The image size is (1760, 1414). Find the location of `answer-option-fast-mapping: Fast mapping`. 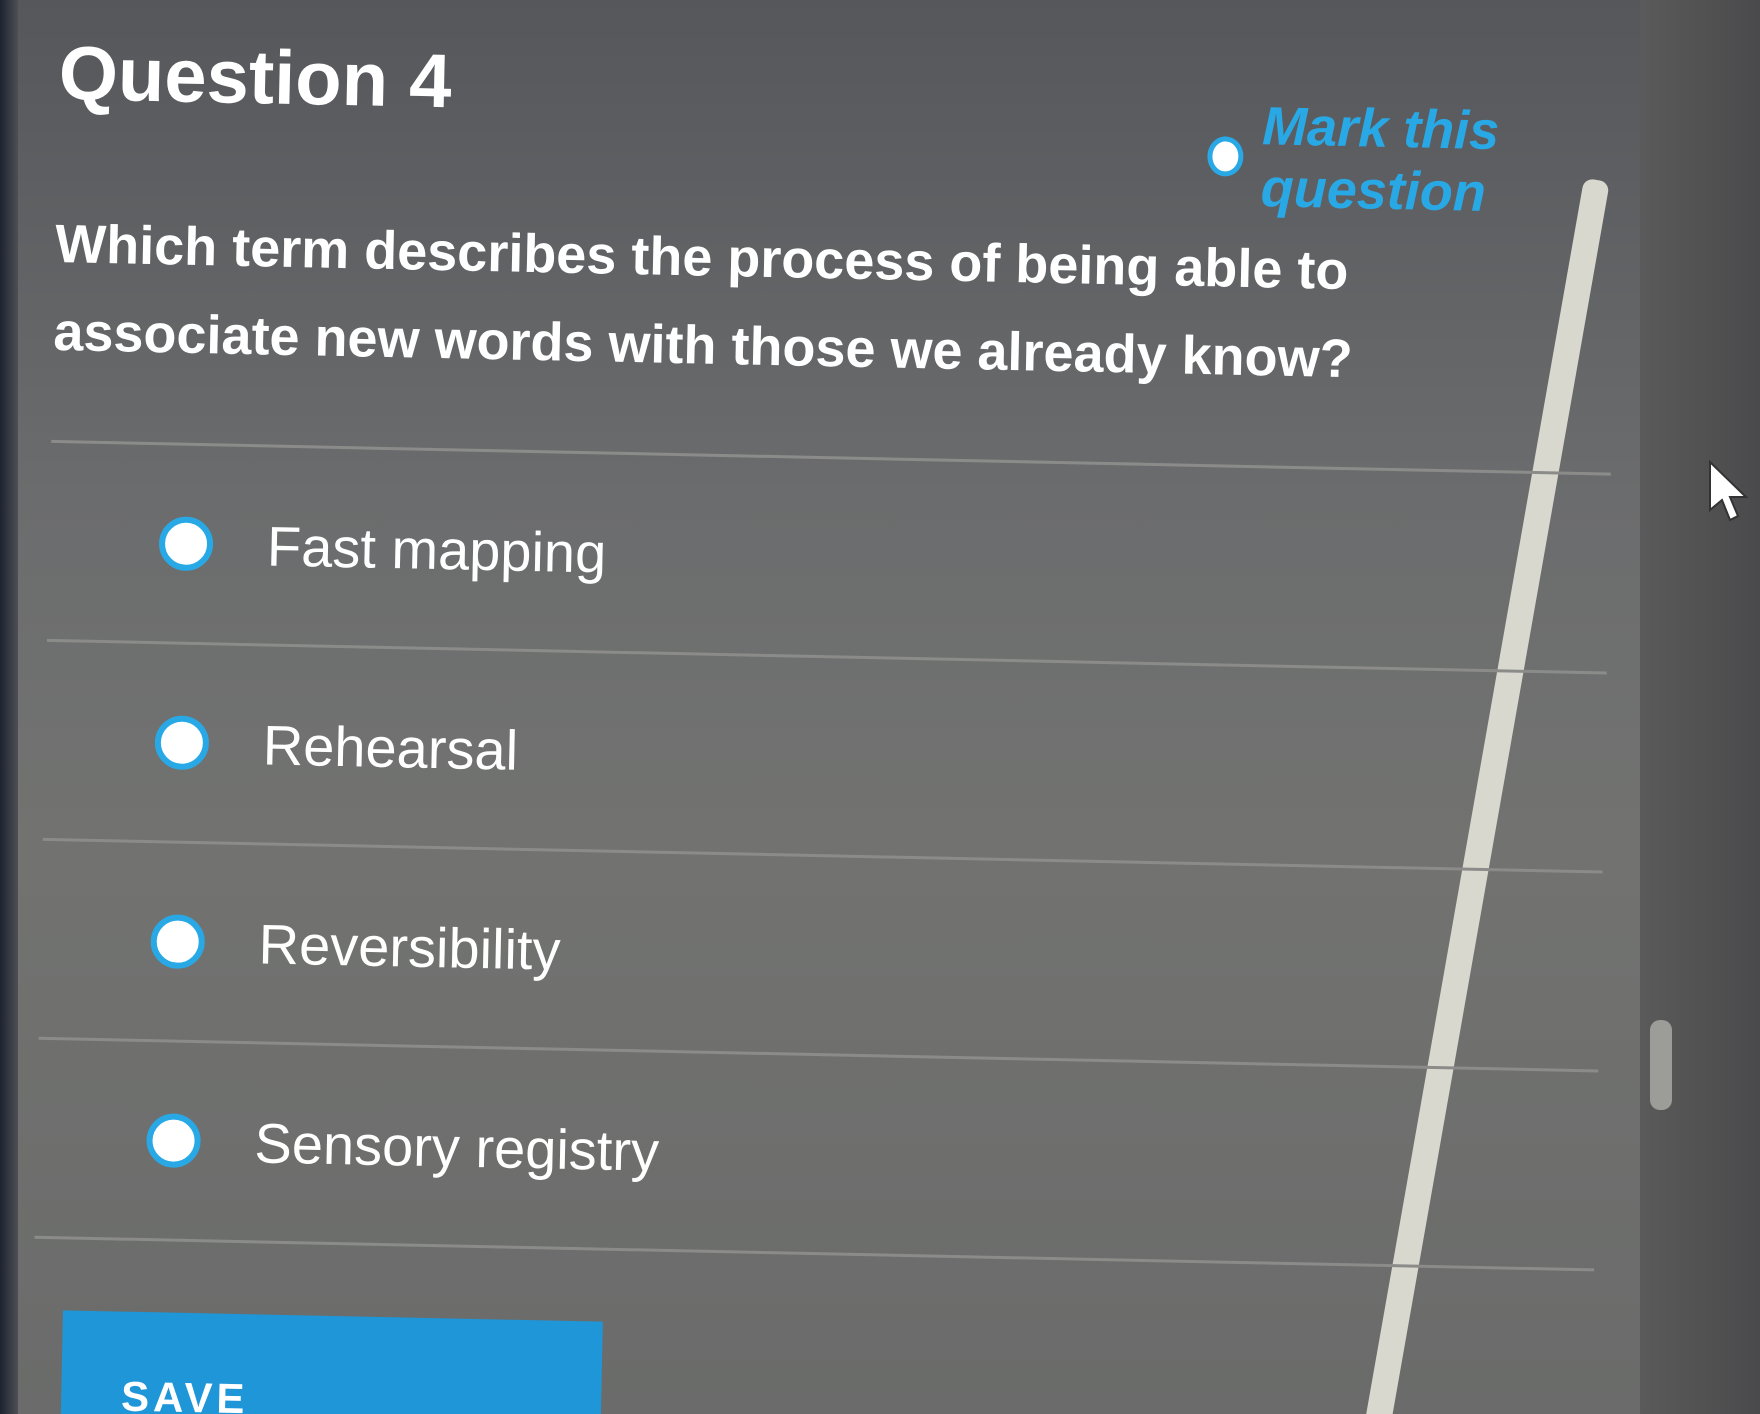

answer-option-fast-mapping: Fast mapping is located at coordinates (829, 555).